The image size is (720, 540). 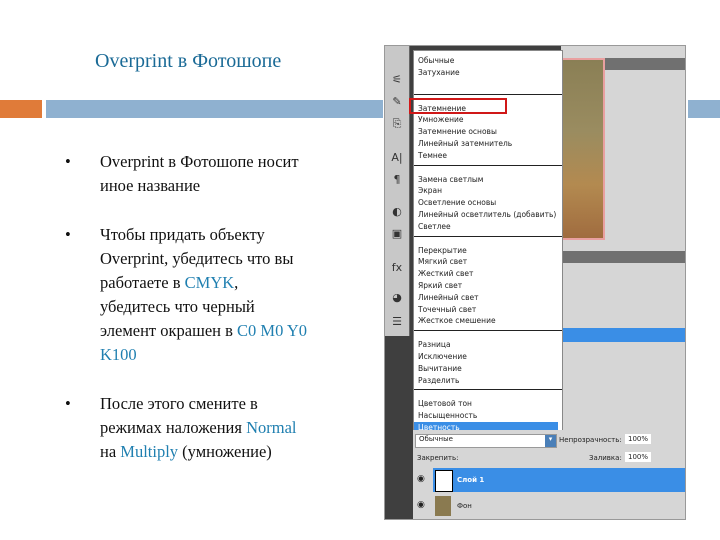 What do you see at coordinates (559, 506) in the screenshot?
I see `layer-row-background: Фон` at bounding box center [559, 506].